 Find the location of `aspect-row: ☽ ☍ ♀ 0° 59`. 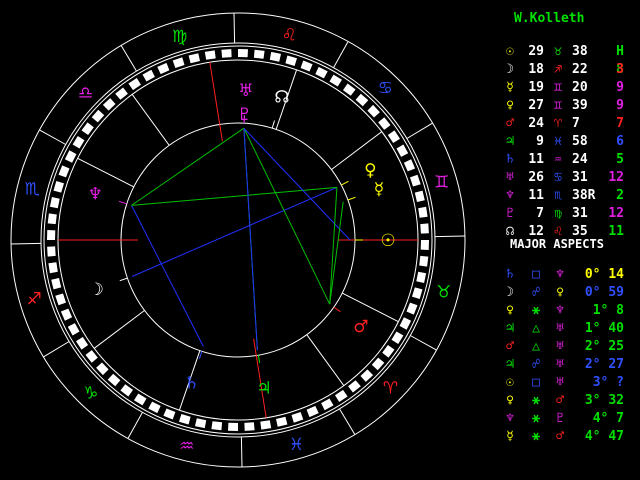

aspect-row: ☽ ☍ ♀ 0° 59 is located at coordinates (569, 293).